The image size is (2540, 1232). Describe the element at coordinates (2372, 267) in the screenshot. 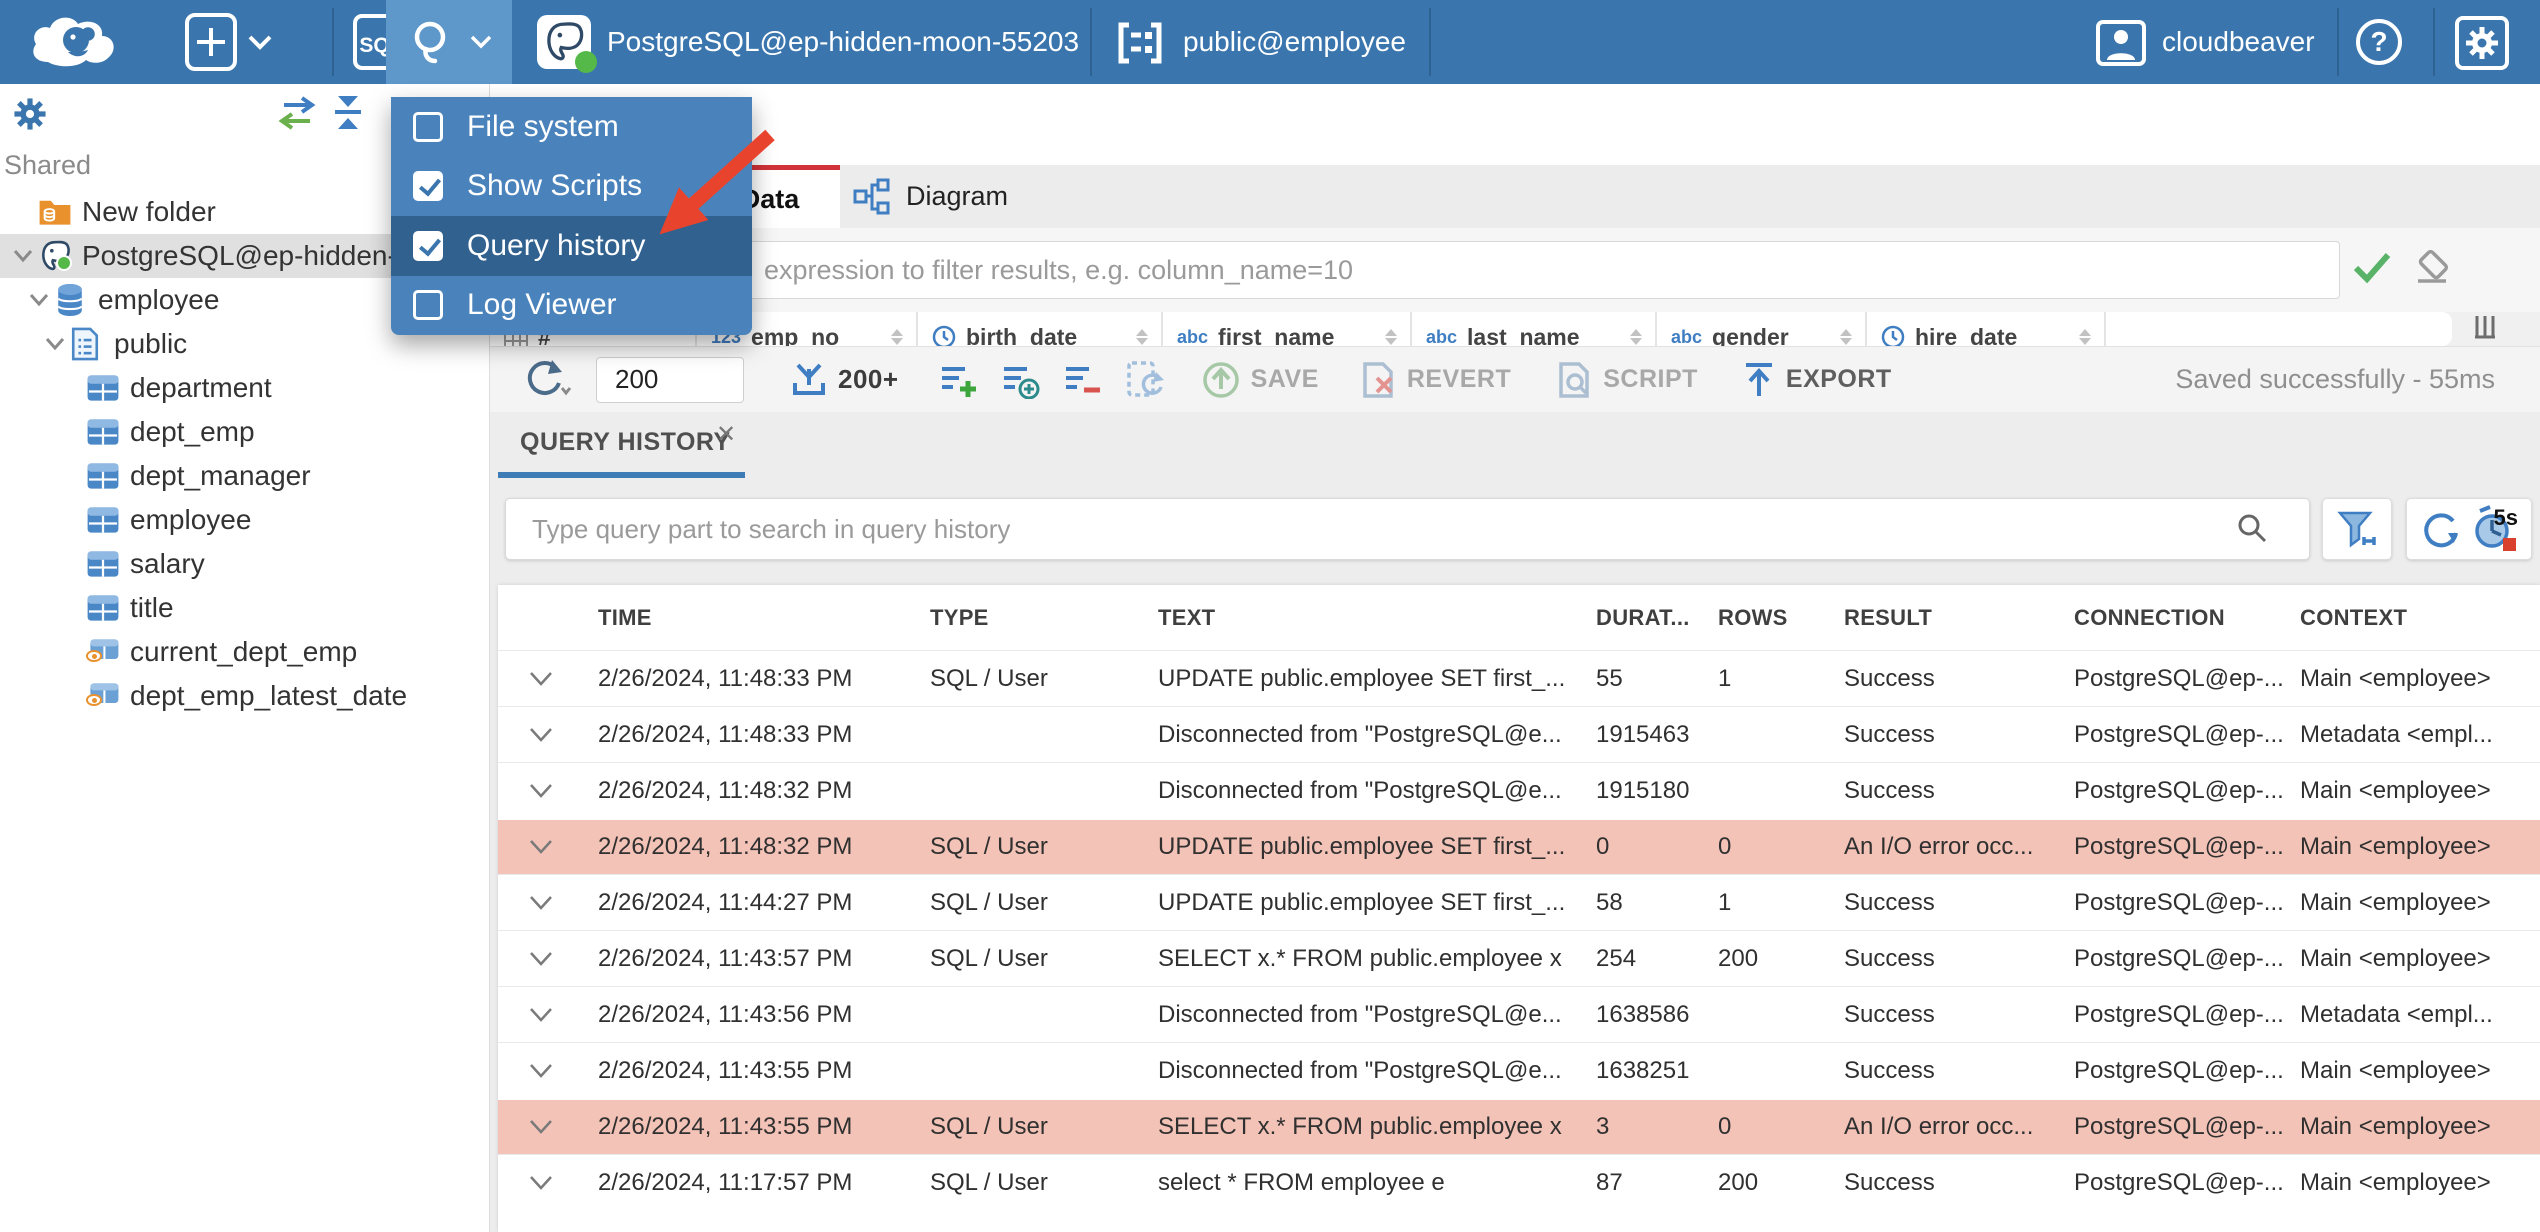

I see `apply-filter-check-icon` at that location.